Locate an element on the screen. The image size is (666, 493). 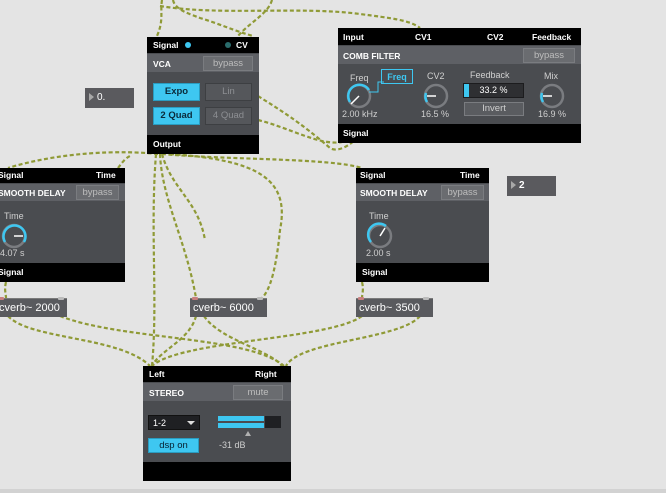
feedback-value: 33.2 % is located at coordinates (493, 90).